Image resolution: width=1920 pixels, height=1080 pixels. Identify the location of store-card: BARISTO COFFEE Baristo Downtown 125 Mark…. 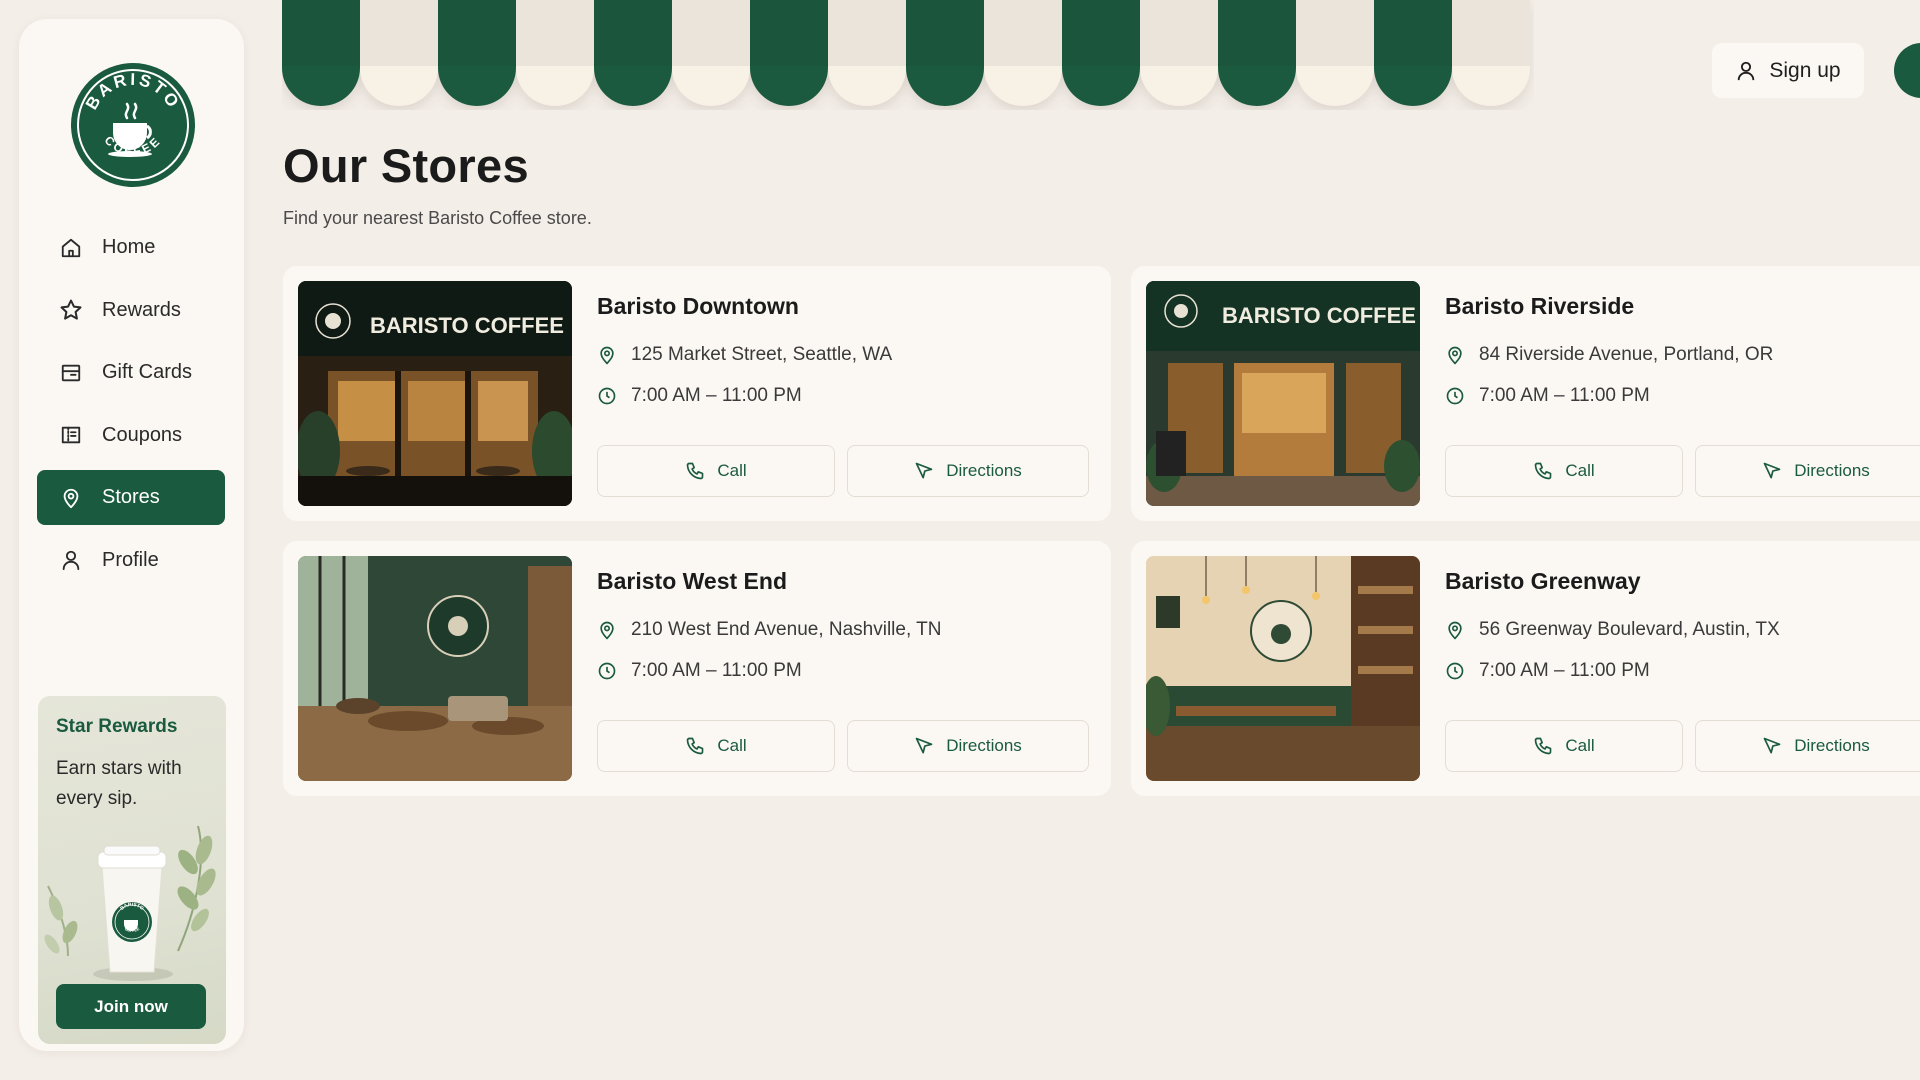
(697, 393).